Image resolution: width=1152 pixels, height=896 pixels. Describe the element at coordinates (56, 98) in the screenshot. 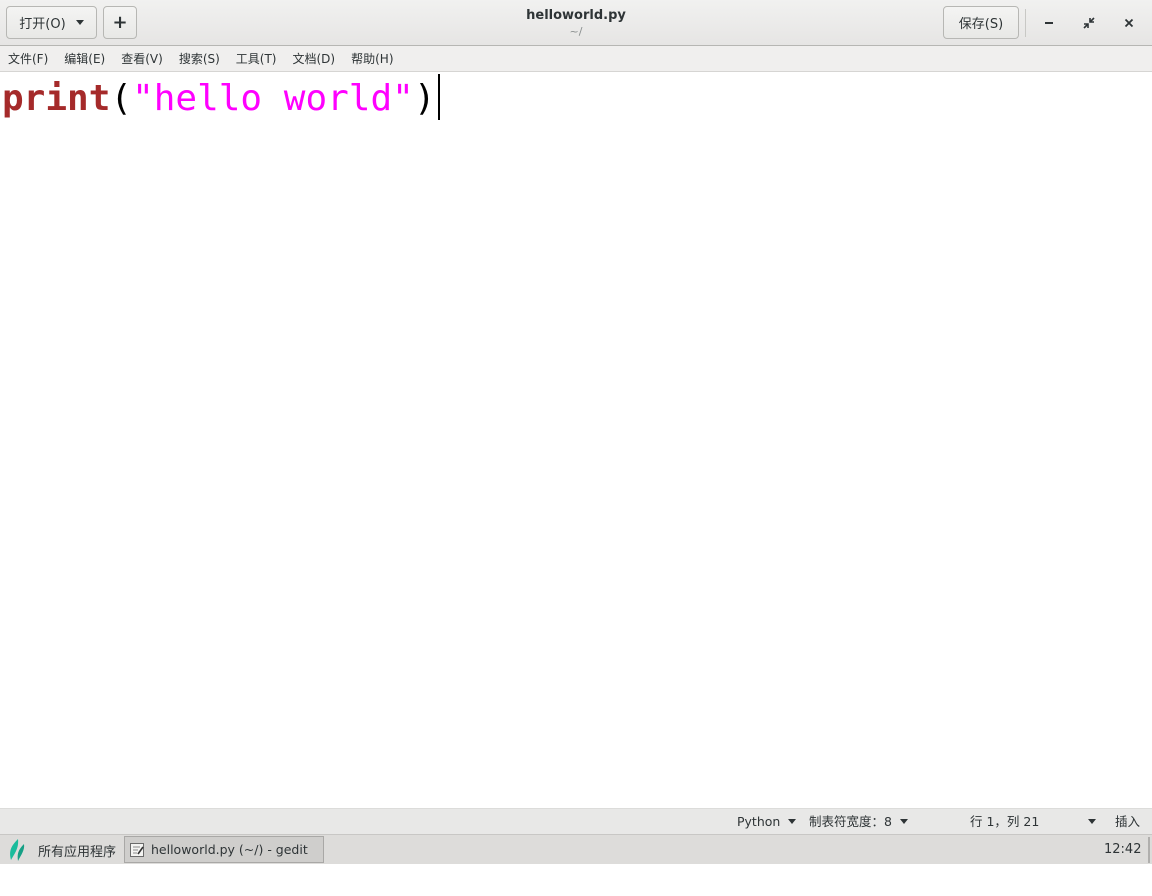

I see `code-keyword: print` at that location.